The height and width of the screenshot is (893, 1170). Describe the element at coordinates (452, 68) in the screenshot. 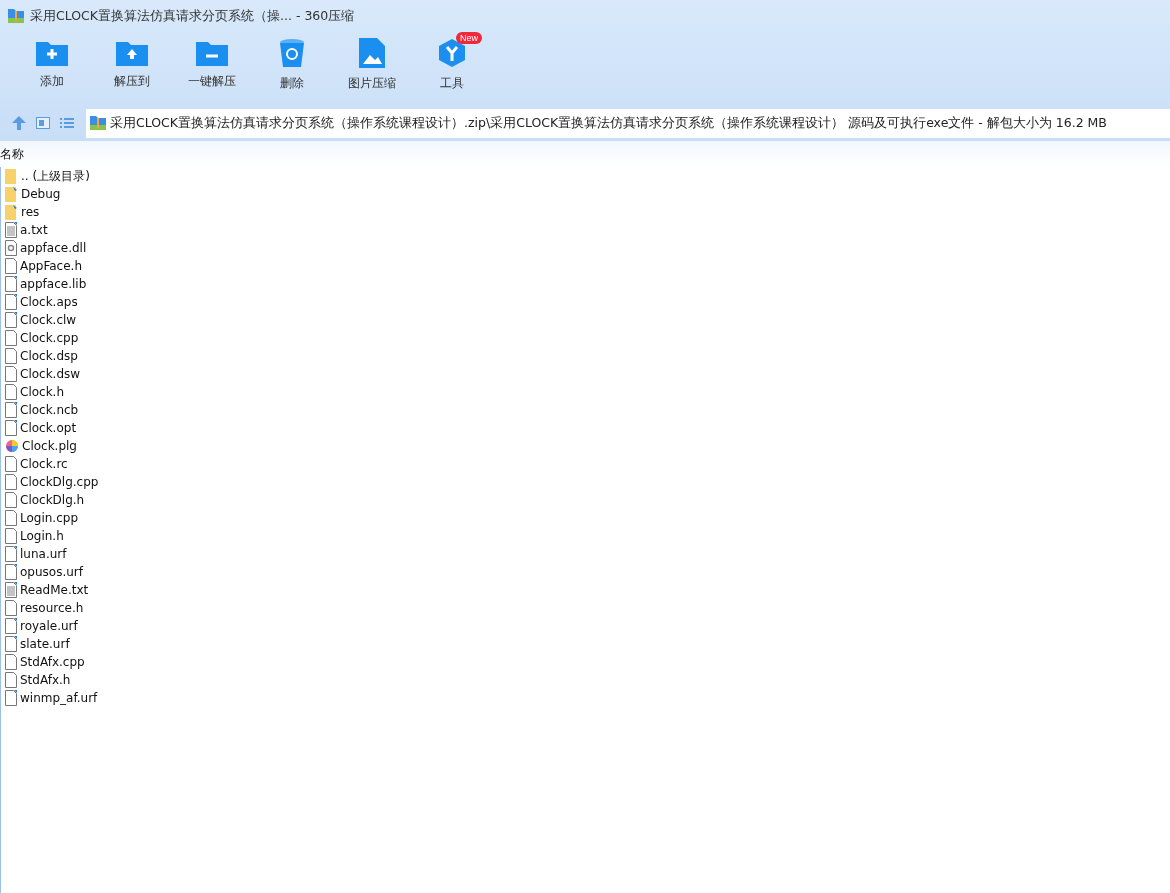

I see `toolbar-button: New 工具` at that location.